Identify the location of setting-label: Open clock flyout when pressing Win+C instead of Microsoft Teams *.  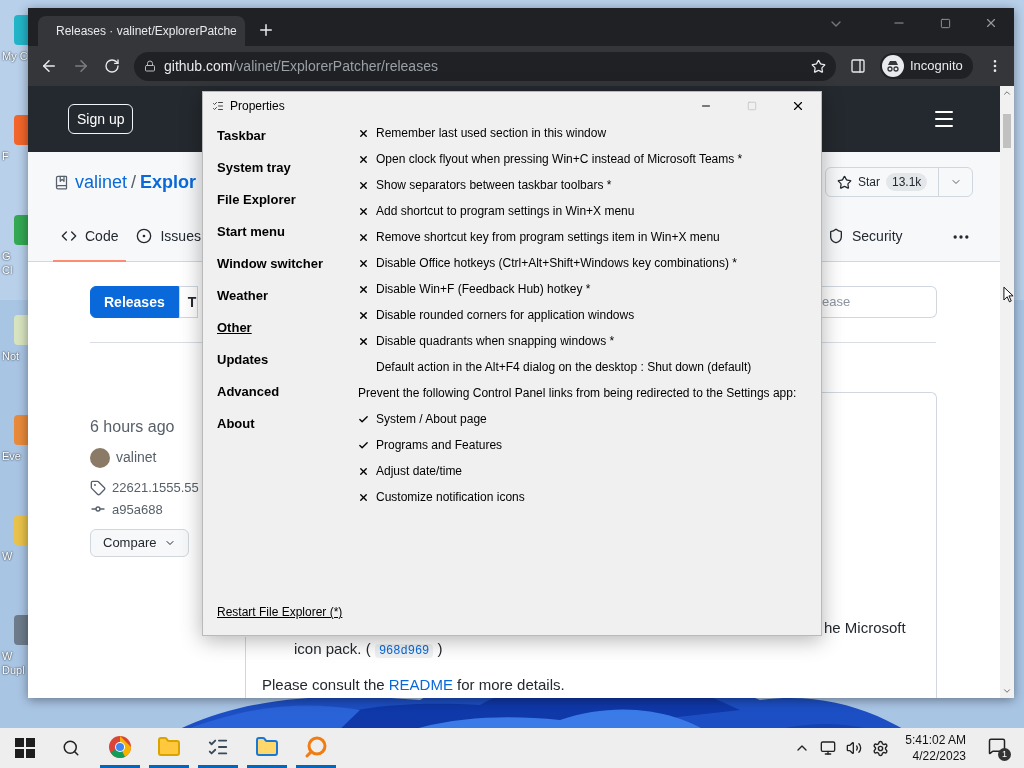
(559, 159).